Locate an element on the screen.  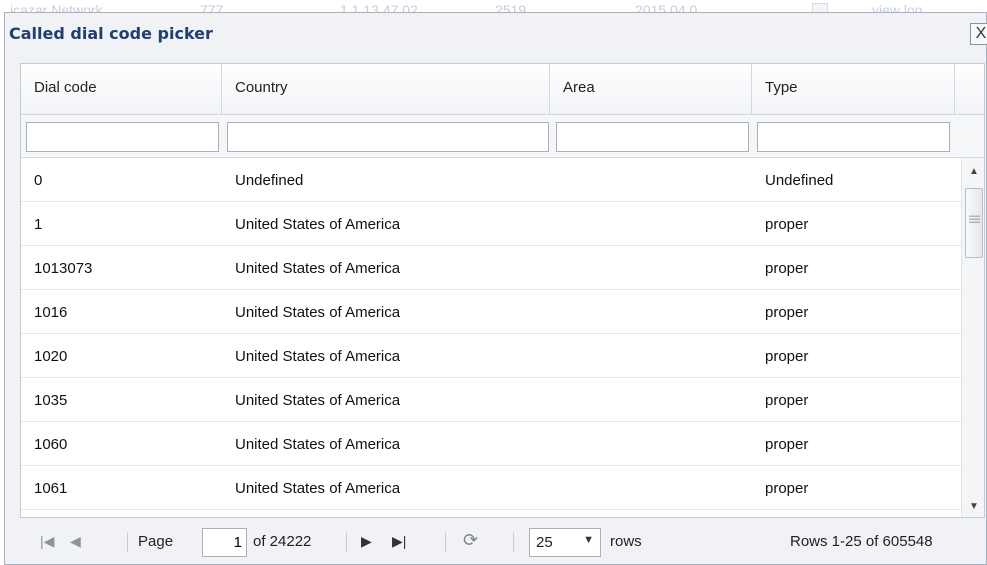
next-page-icon: ▶ is located at coordinates (366, 541).